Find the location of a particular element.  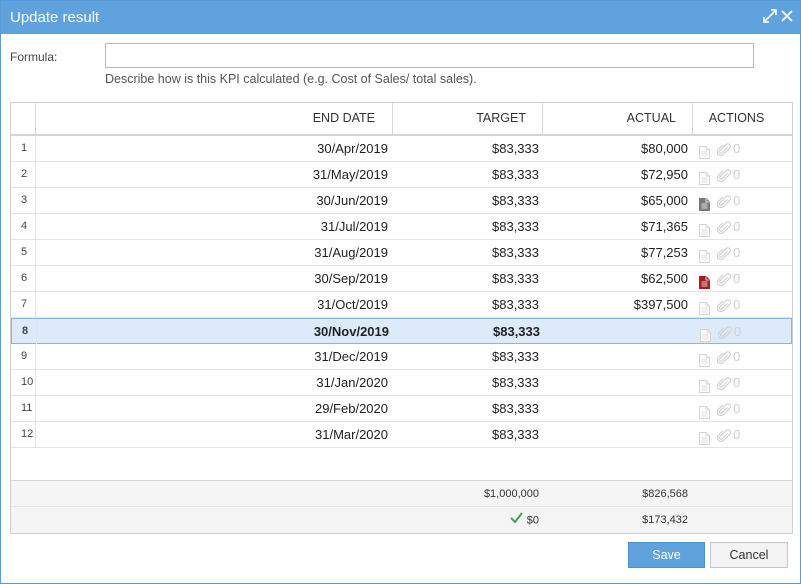

table-row: 10 31/Jan/2020 $83,333 0 is located at coordinates (401, 383).